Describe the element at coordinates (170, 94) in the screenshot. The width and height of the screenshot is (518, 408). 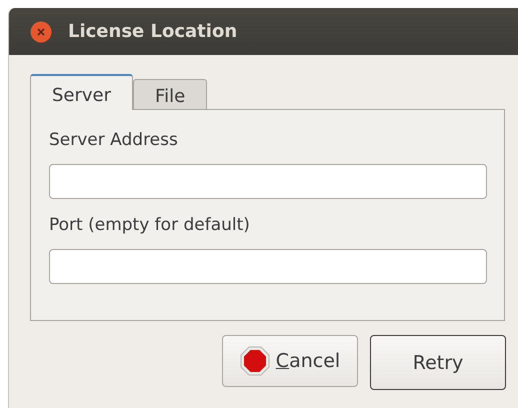
I see `tab: File` at that location.